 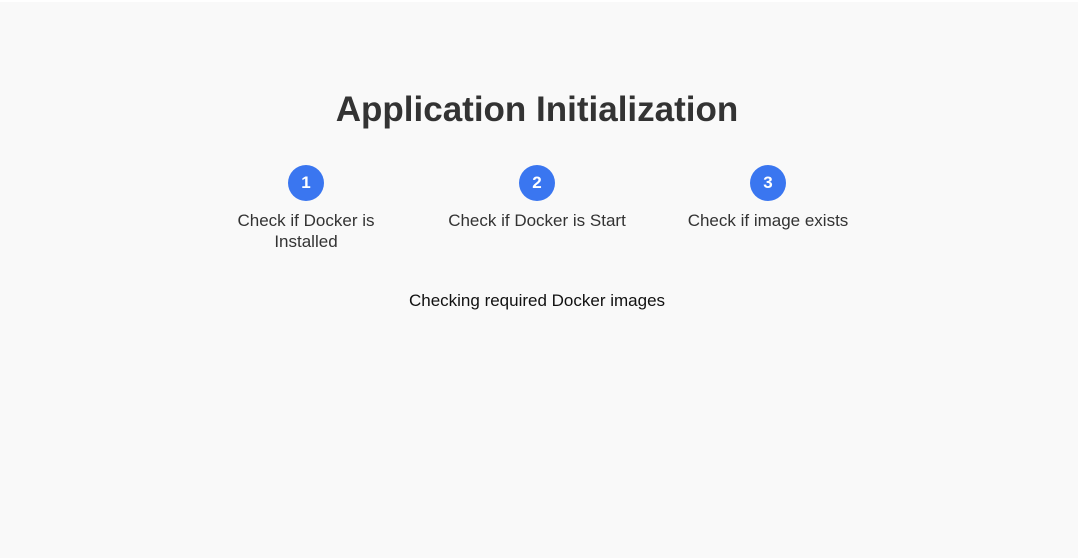 I want to click on step-3-number-badge: 3, so click(x=768, y=183).